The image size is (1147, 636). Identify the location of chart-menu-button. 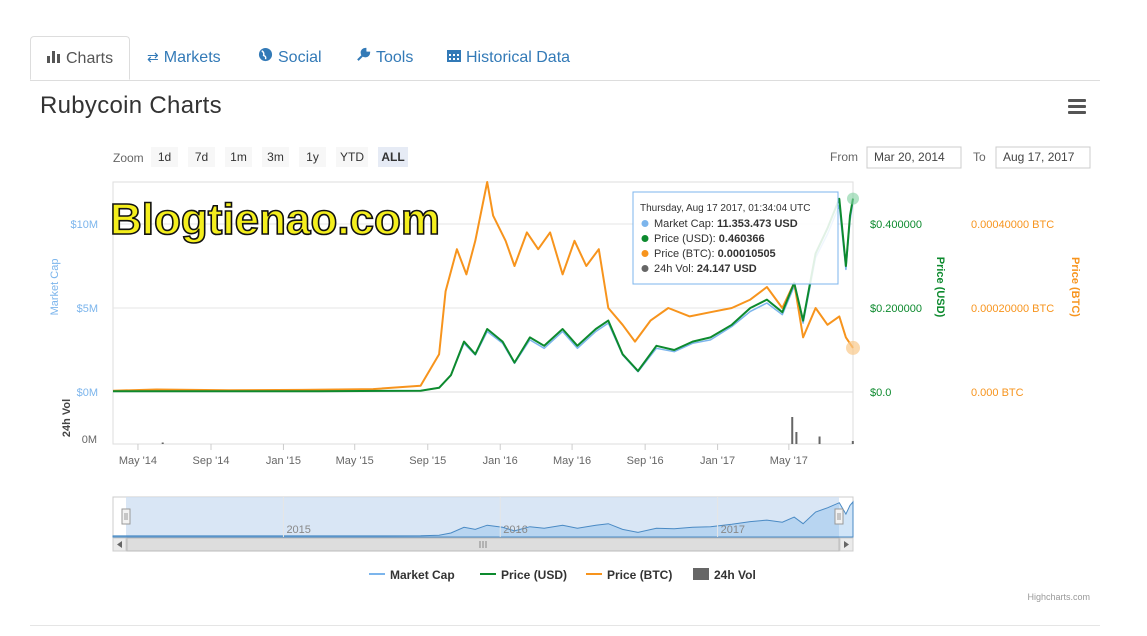
(1077, 107).